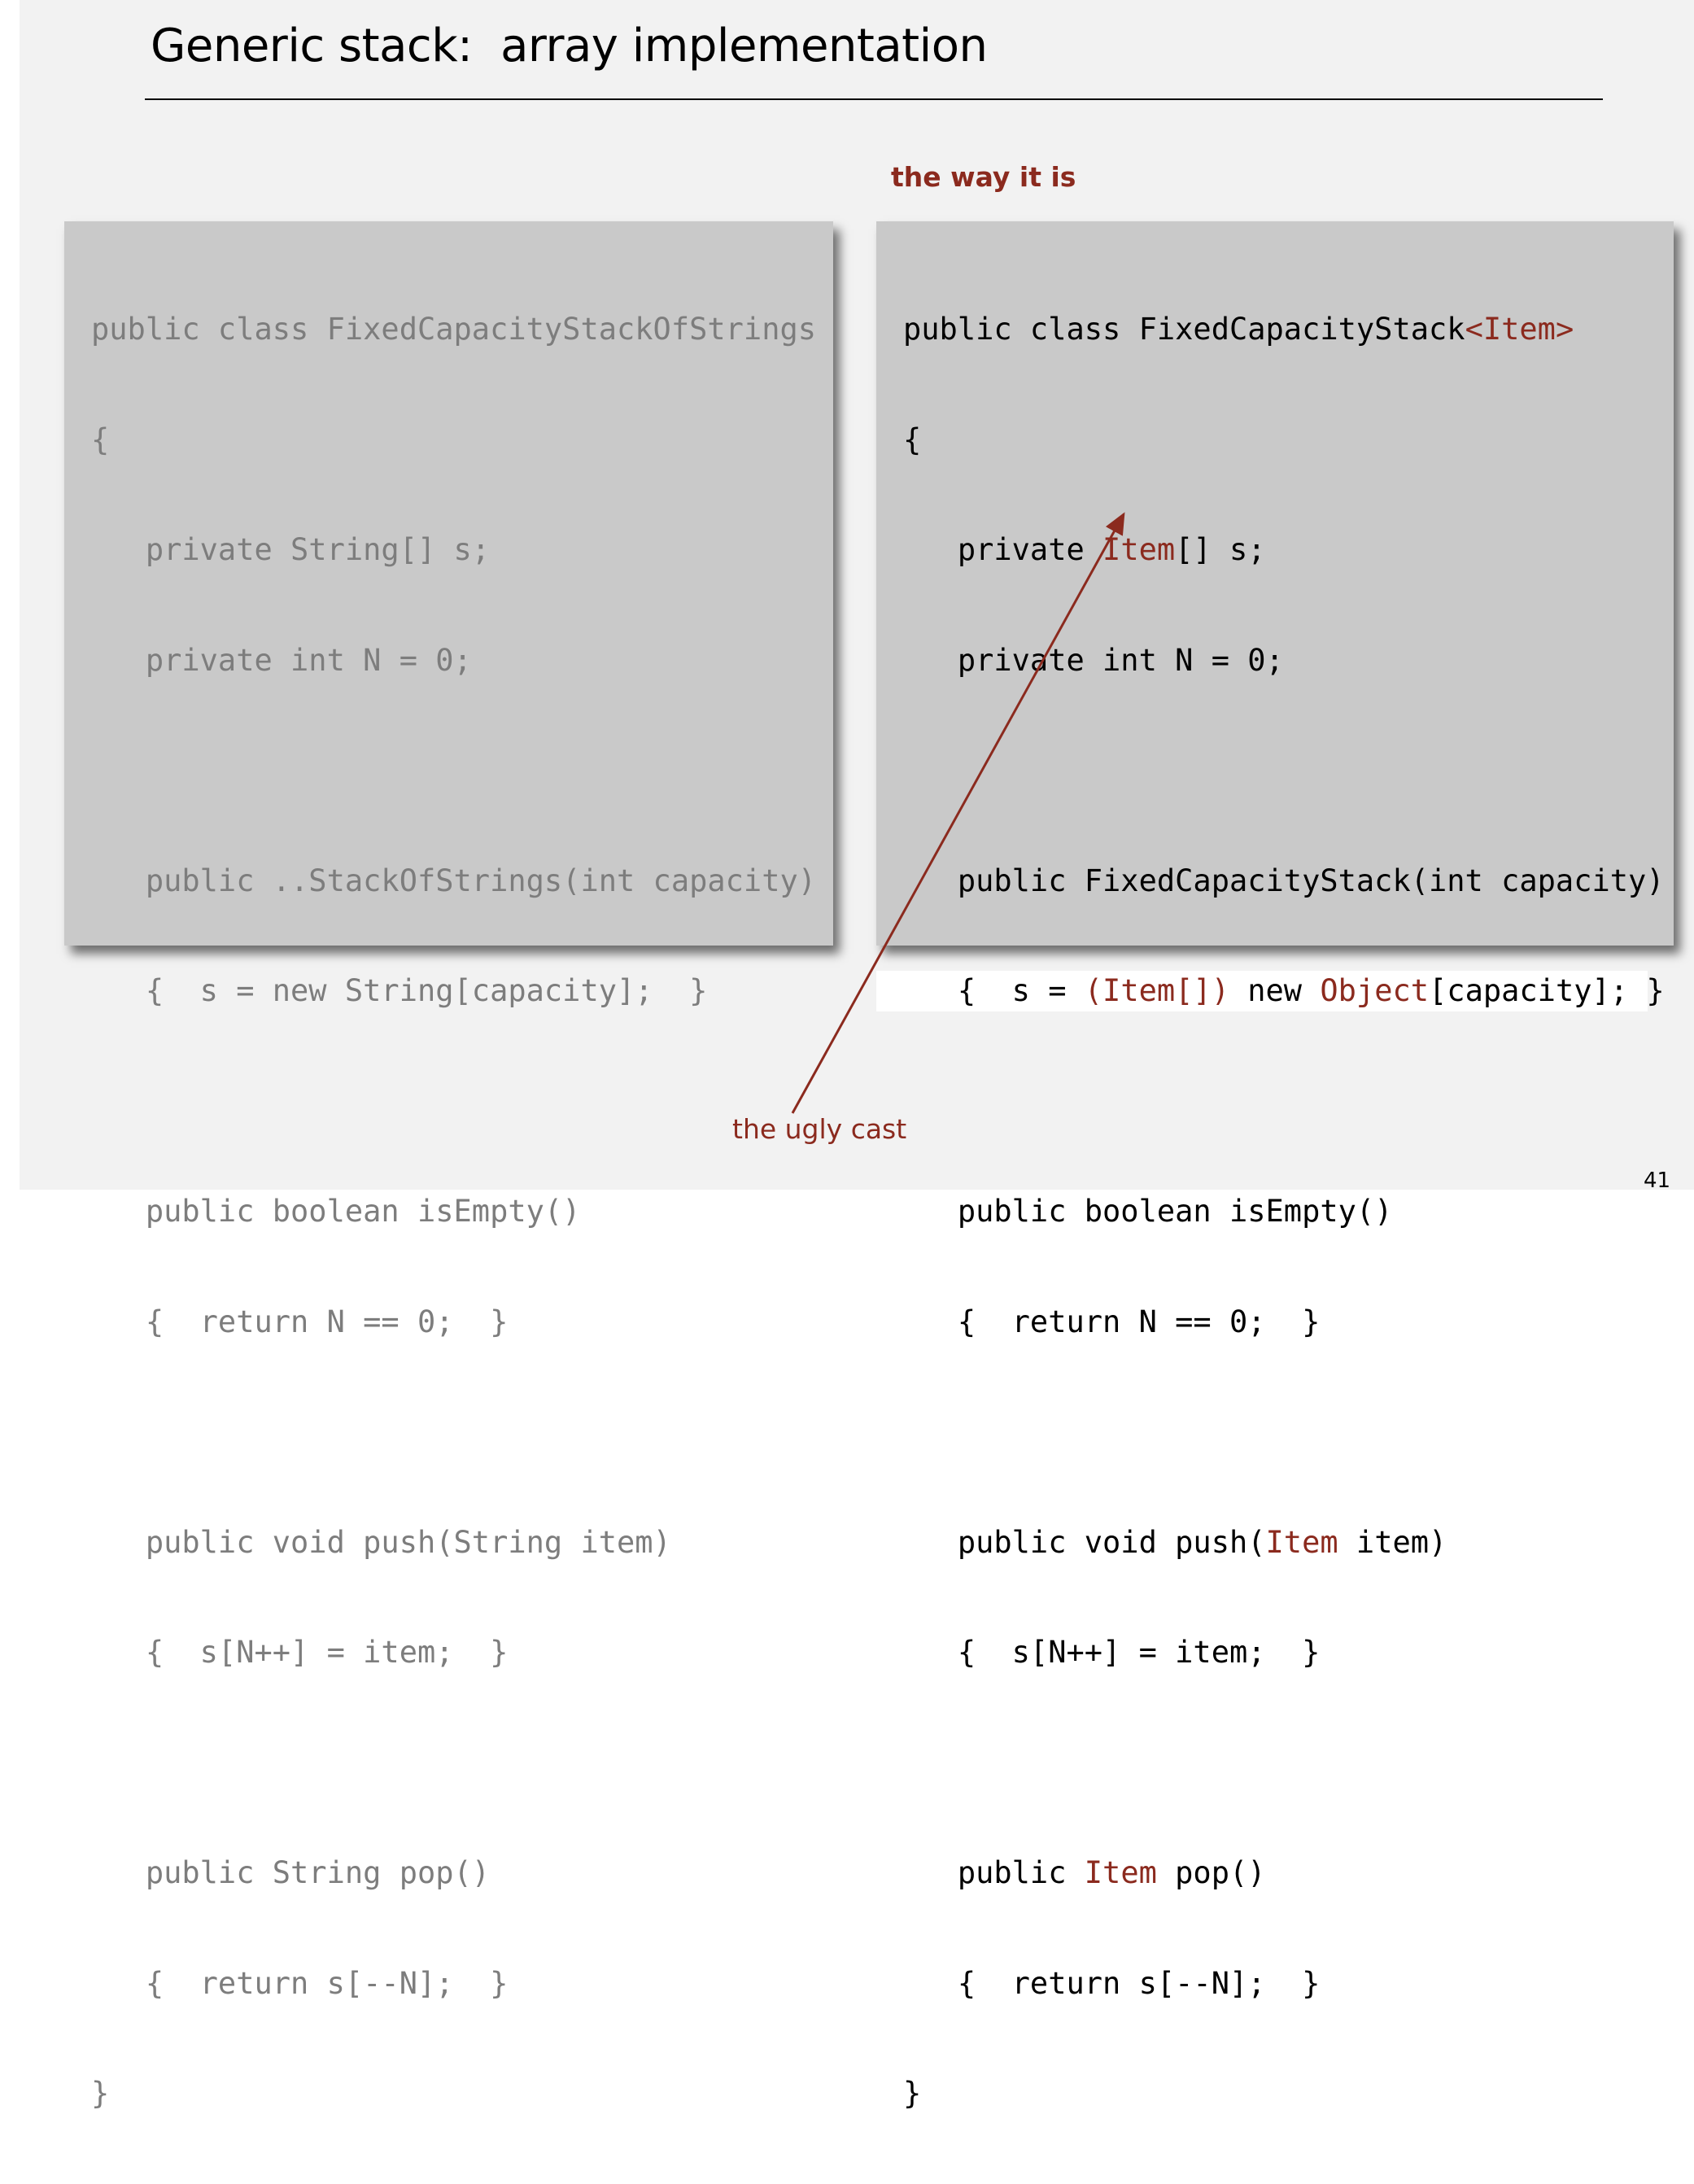 This screenshot has height=2184, width=1694. Describe the element at coordinates (1392, 1542) in the screenshot. I see `code-text: item)` at that location.